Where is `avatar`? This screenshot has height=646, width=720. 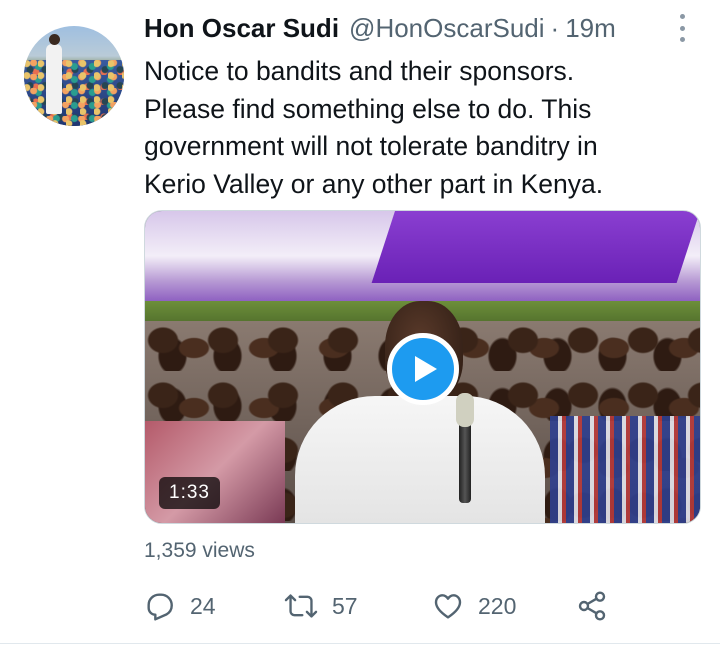
avatar is located at coordinates (74, 76).